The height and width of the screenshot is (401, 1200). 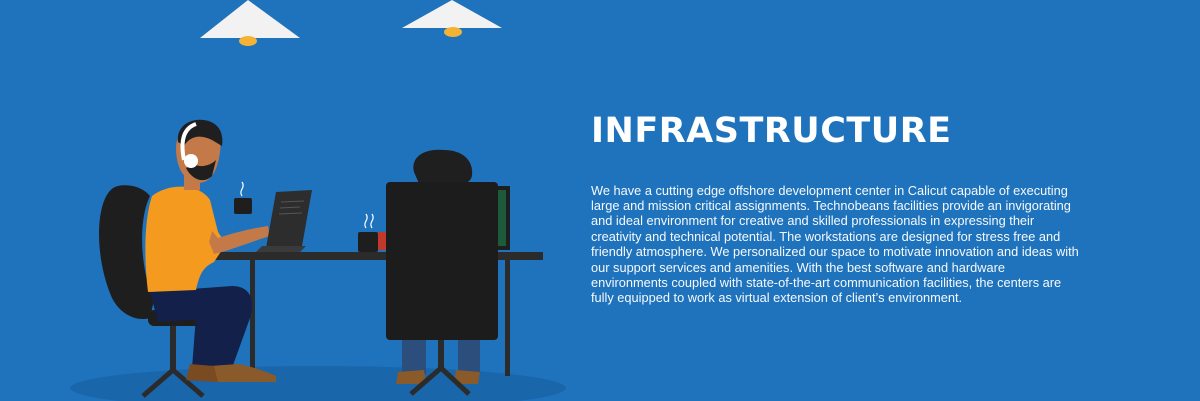 I want to click on worker-with-headphones-icon, so click(x=210, y=250).